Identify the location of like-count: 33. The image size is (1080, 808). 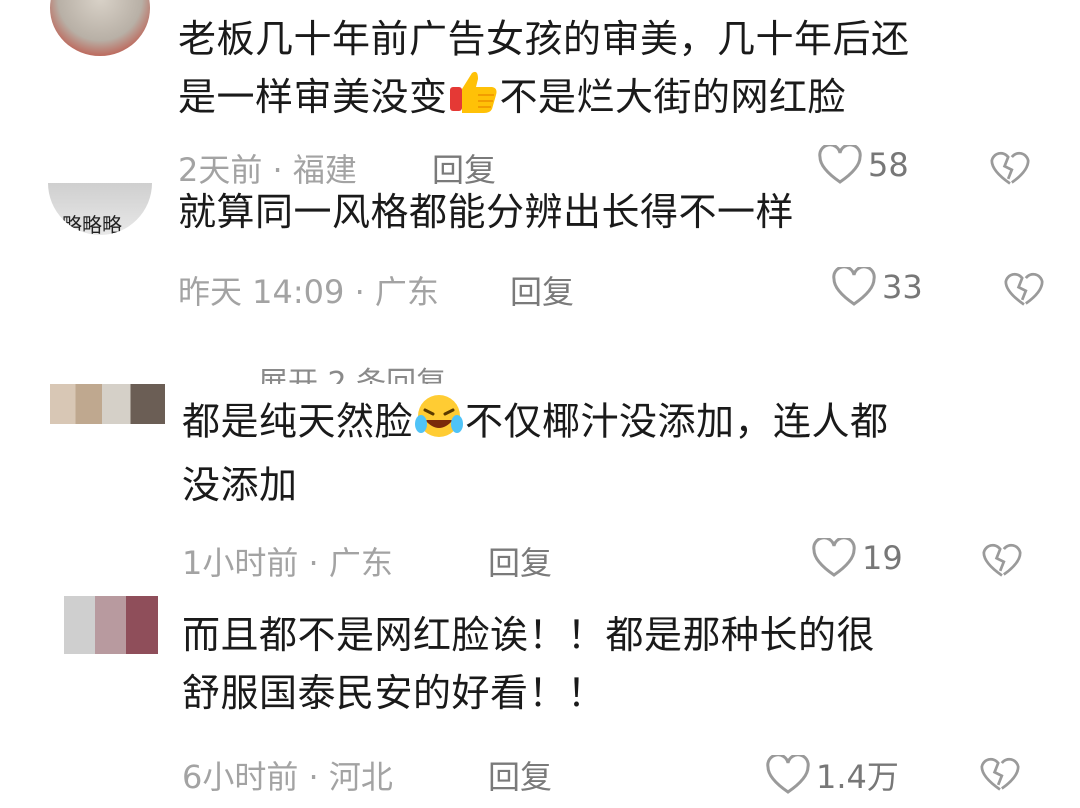
(902, 287).